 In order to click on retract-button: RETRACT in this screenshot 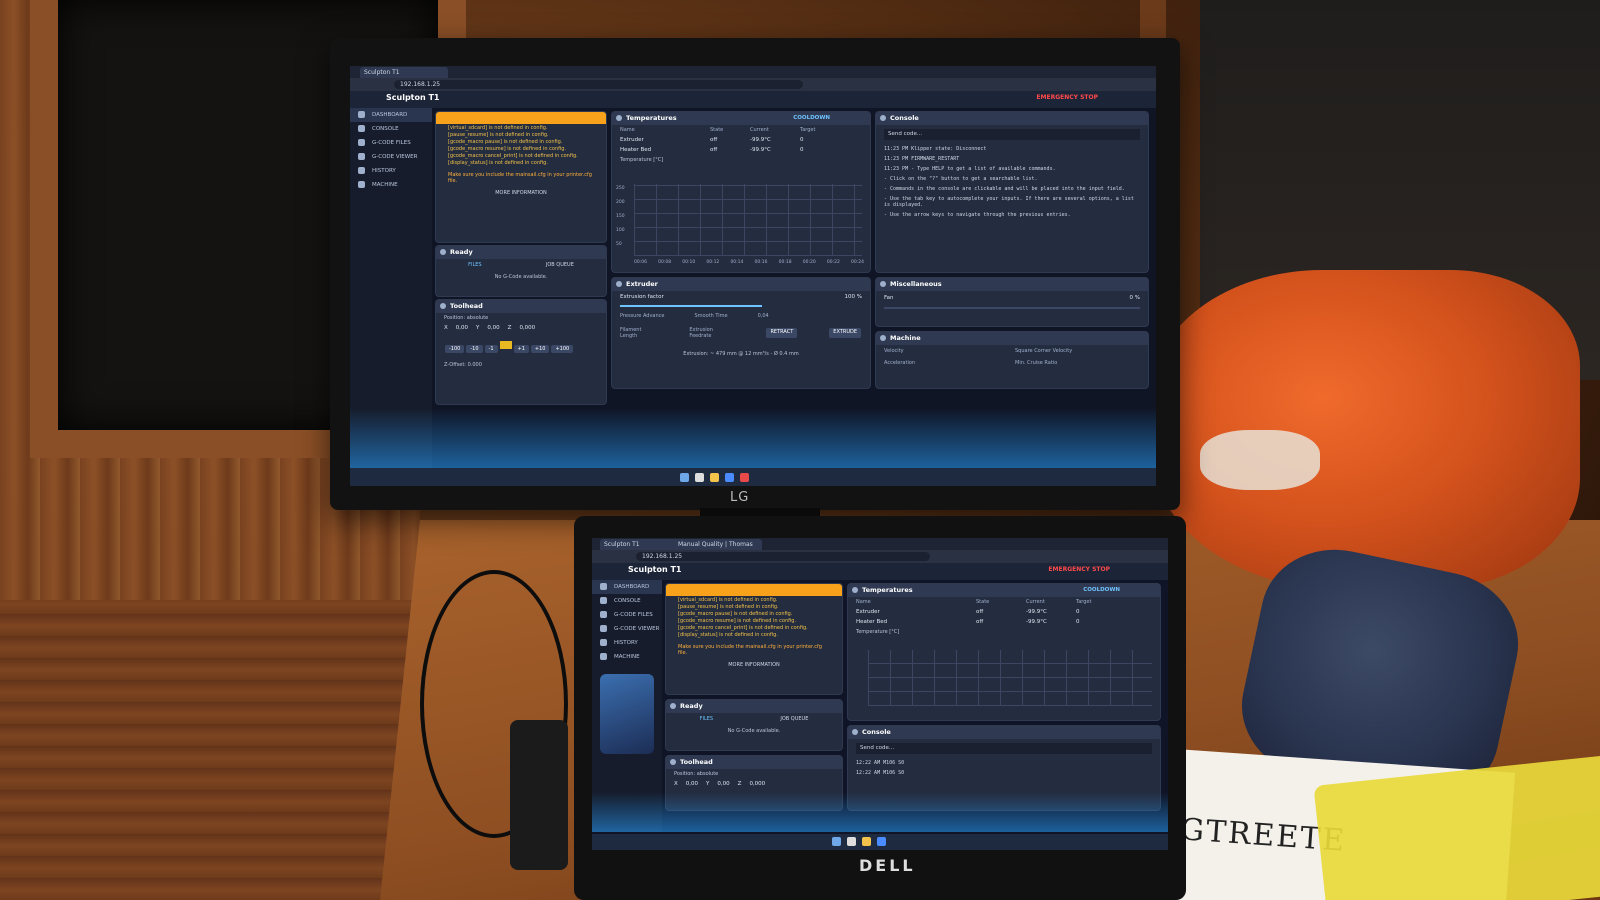, I will do `click(782, 333)`.